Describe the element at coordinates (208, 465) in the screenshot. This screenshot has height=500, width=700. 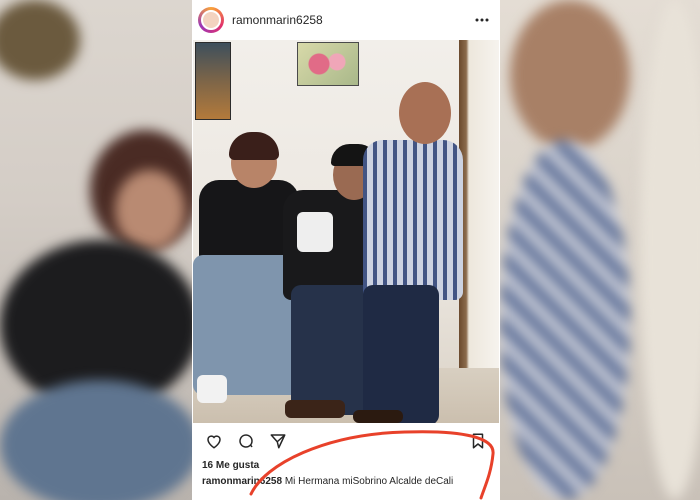
I see `likes-number: 16` at that location.